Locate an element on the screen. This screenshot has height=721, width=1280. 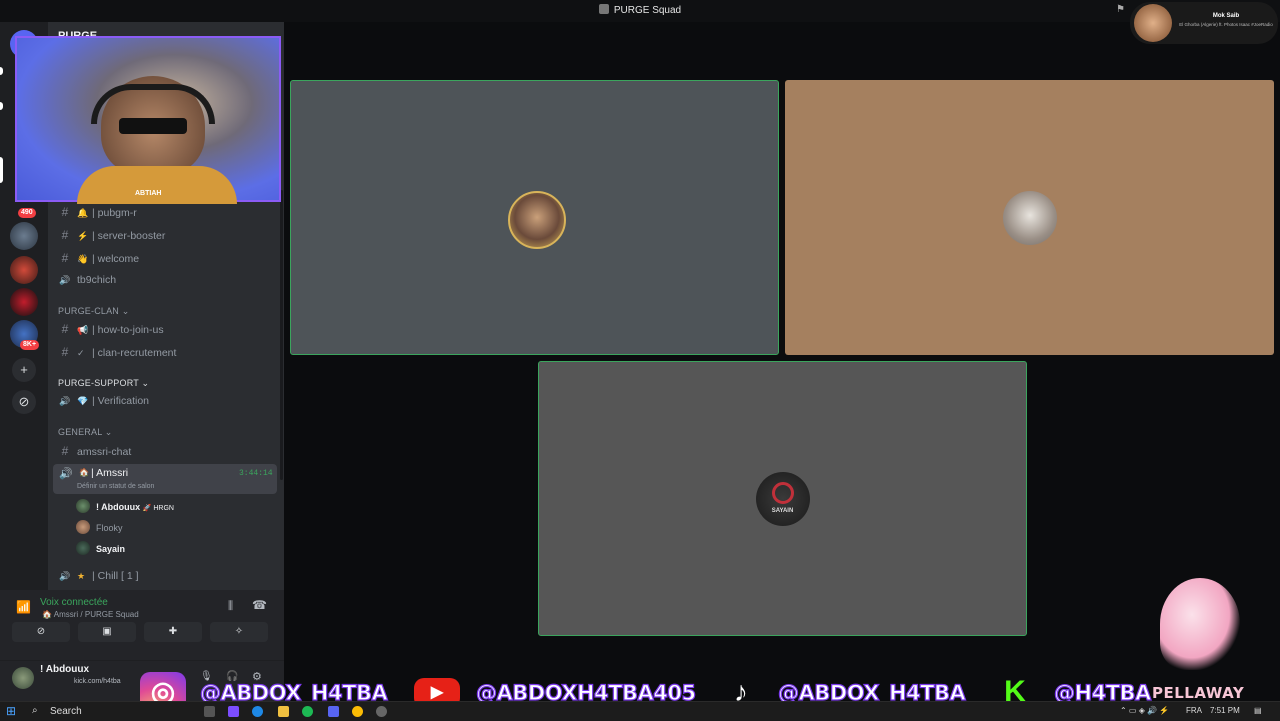
channel-how-to-join: # 📢 | how-to-join-us is located at coordinates (168, 329).